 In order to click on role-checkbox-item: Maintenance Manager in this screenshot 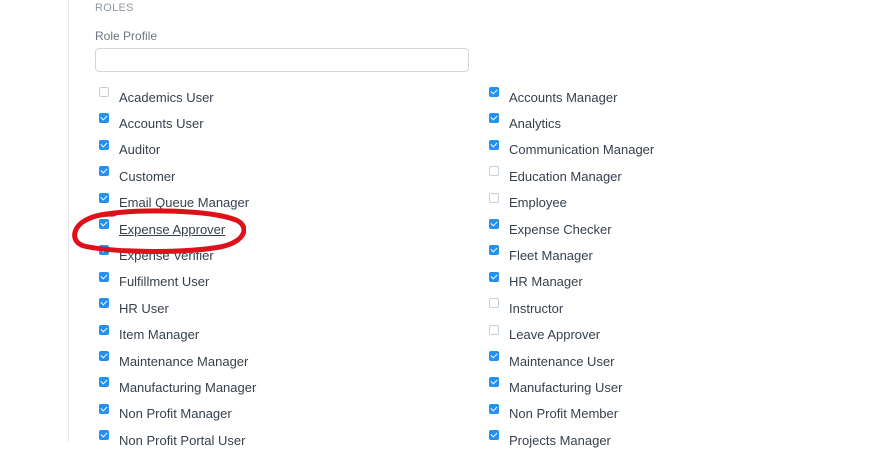, I will do `click(173, 361)`.